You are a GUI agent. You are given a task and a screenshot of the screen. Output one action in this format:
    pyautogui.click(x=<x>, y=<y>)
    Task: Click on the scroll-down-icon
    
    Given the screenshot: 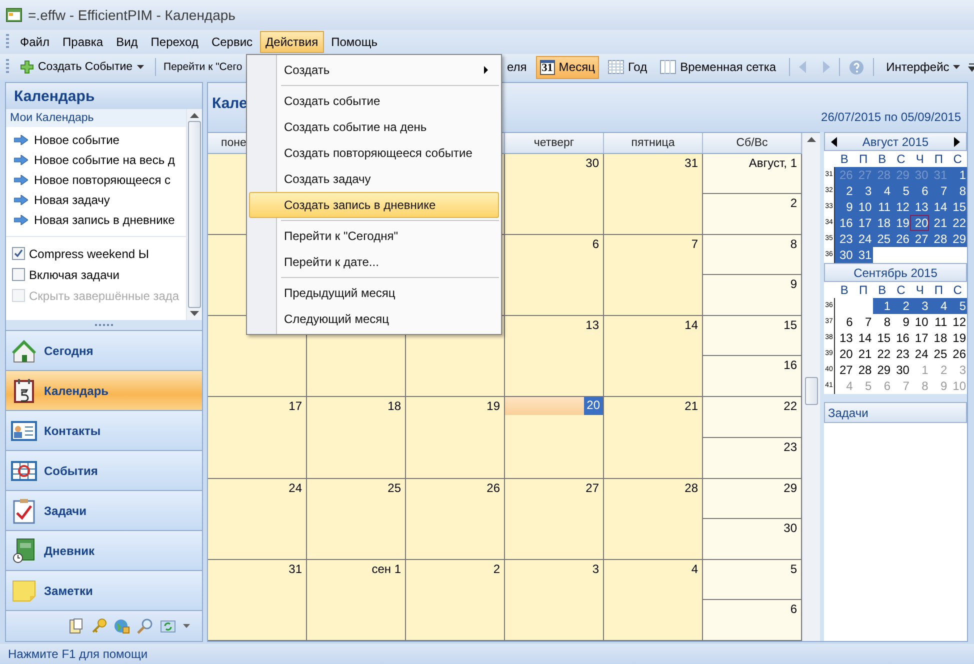 What is the action you would take?
    pyautogui.click(x=194, y=313)
    